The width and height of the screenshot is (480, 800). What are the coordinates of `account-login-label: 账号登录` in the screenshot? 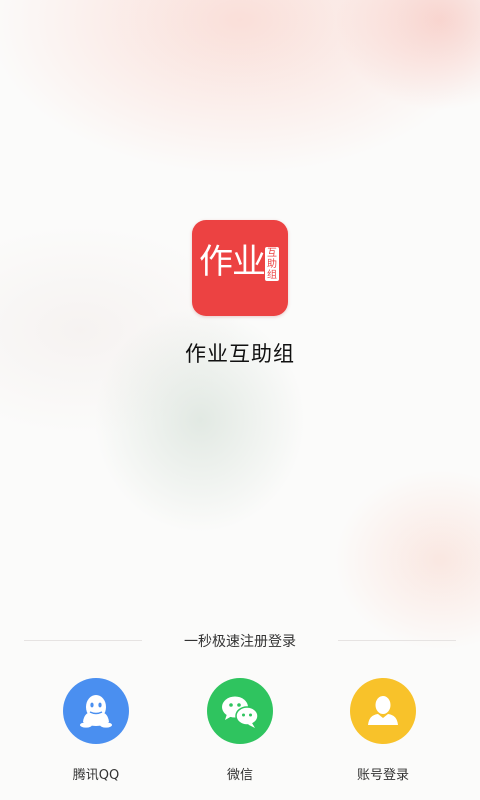 It's located at (382, 775).